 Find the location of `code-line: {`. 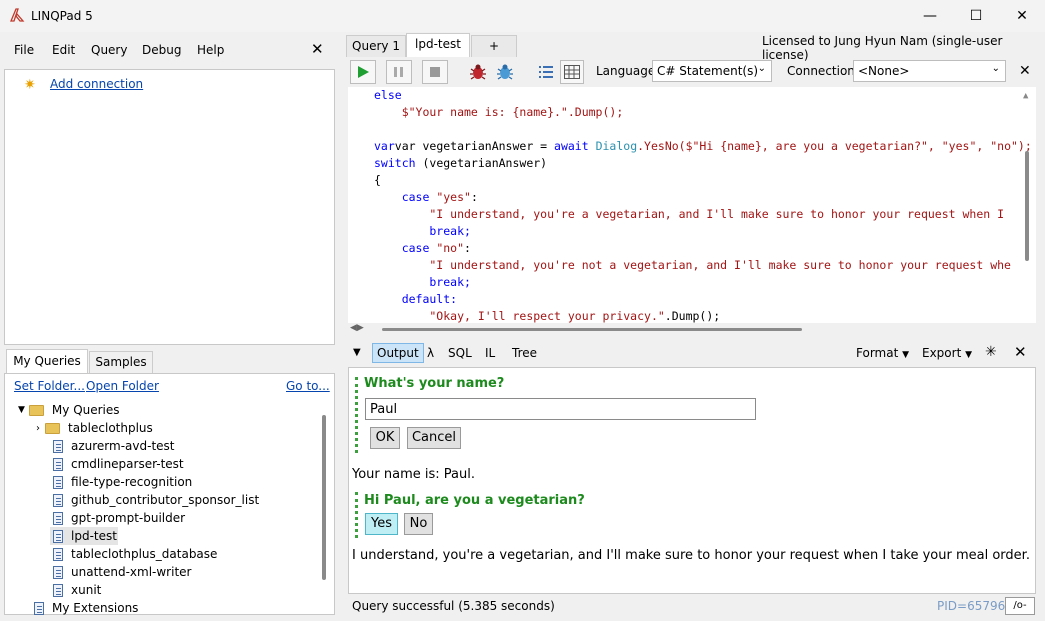

code-line: { is located at coordinates (377, 180).